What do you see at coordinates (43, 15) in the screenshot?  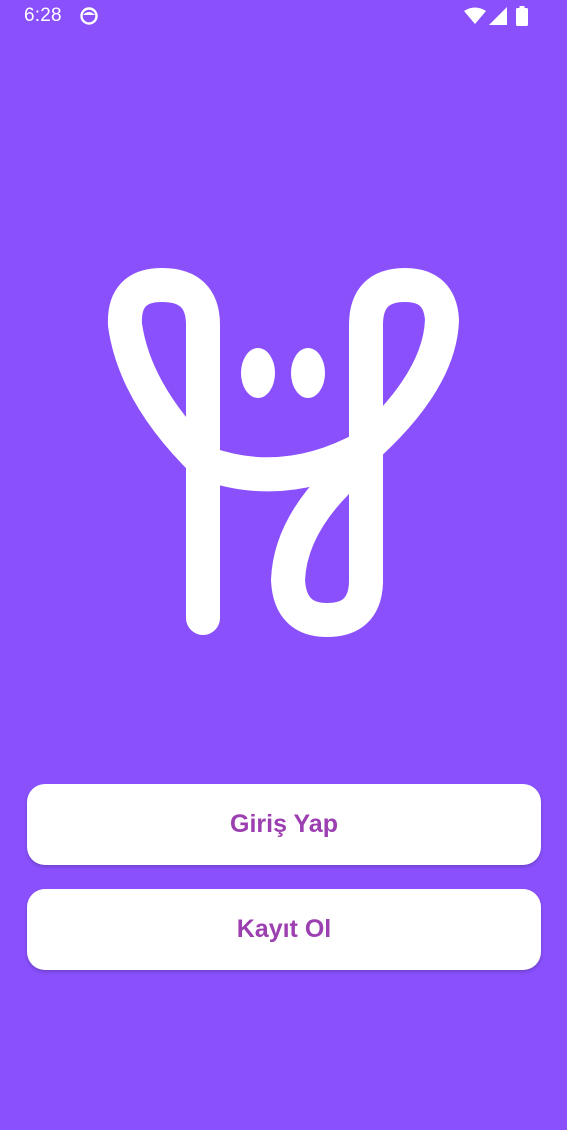 I see `status-time: 6:28` at bounding box center [43, 15].